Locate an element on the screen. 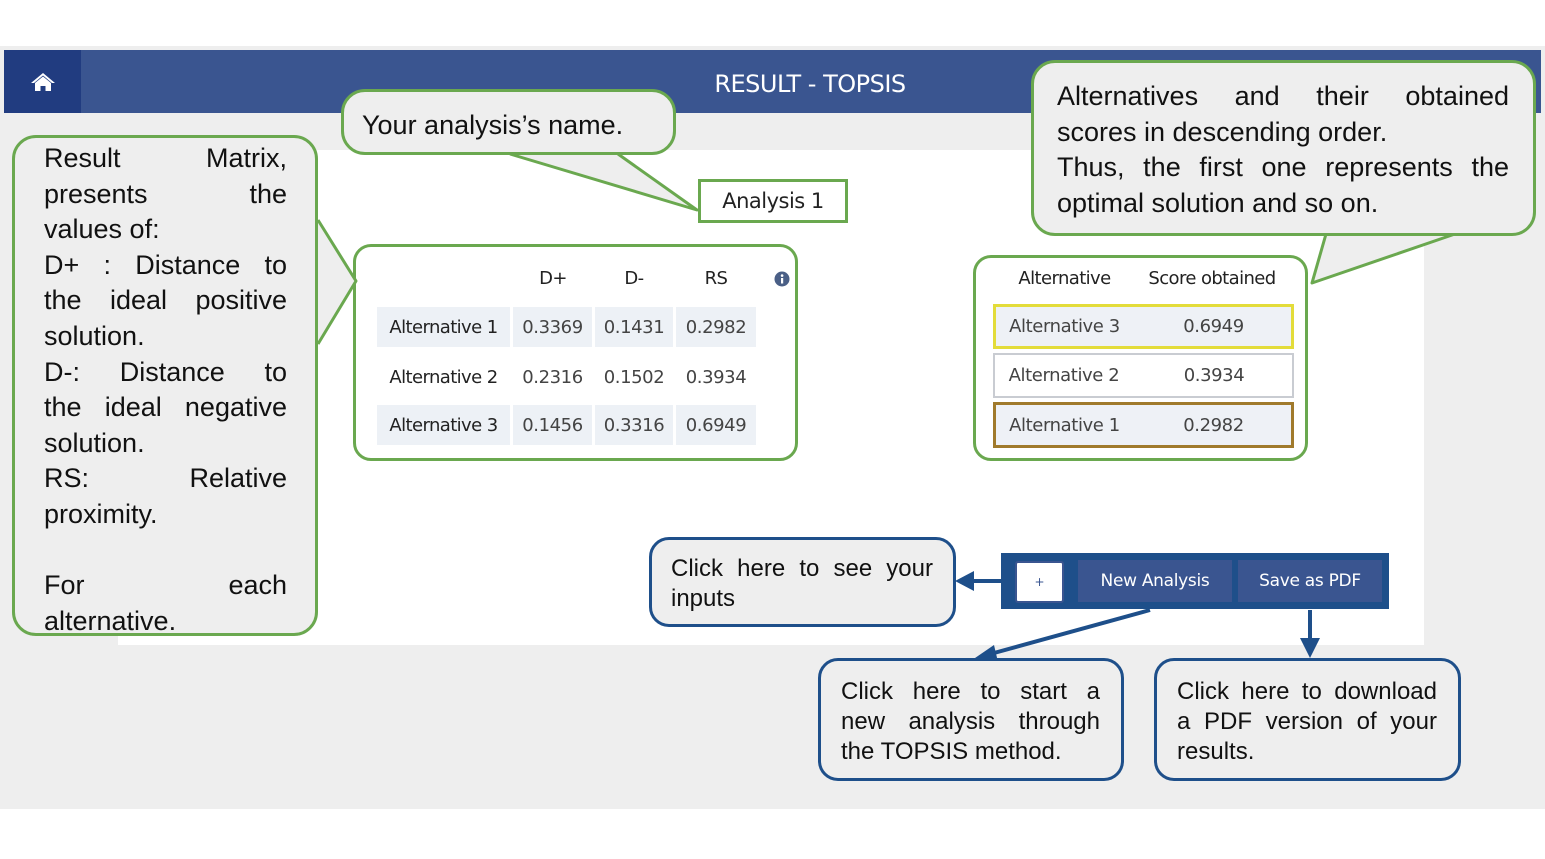 This screenshot has height=859, width=1545. callout-line: the ideal positive is located at coordinates (165, 300).